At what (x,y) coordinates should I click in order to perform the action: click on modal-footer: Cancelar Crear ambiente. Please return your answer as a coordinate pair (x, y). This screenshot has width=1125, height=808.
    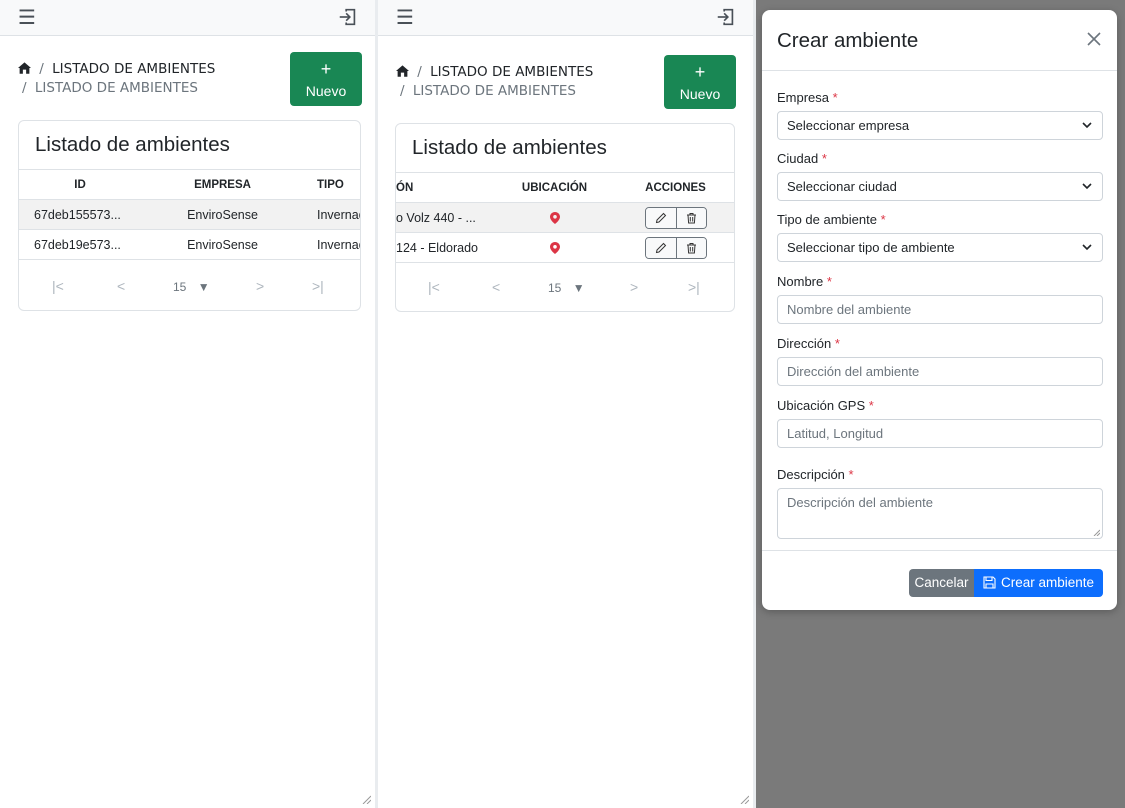
    Looking at the image, I should click on (939, 580).